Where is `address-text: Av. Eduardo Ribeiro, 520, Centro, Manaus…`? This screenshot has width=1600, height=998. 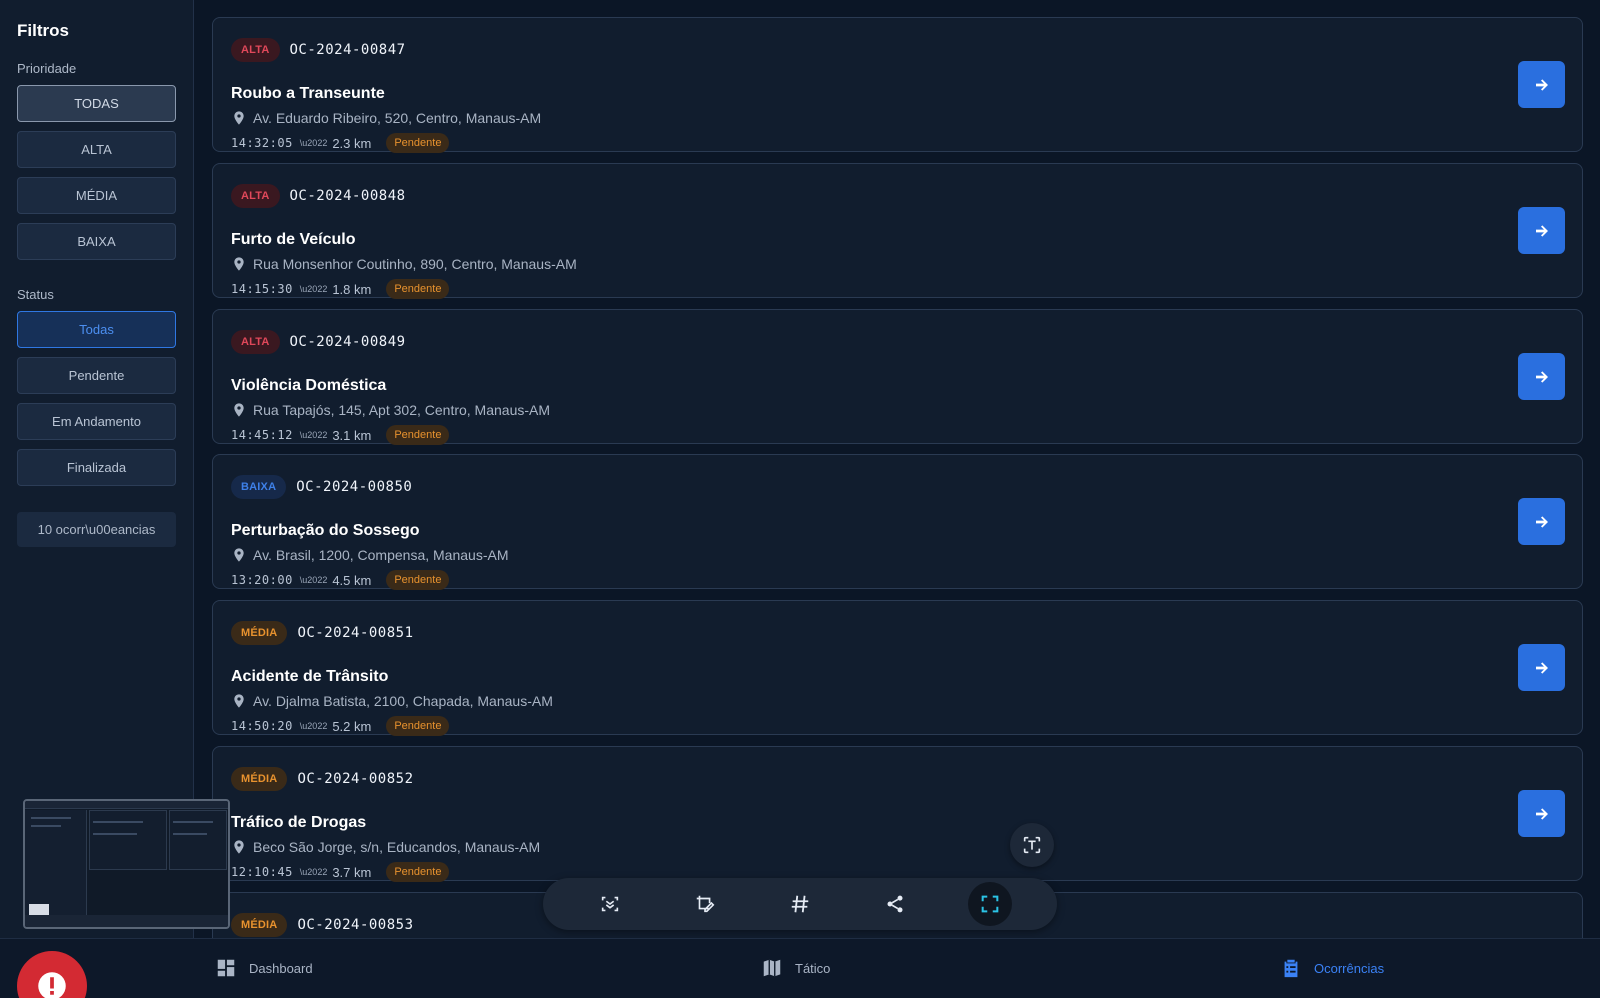
address-text: Av. Eduardo Ribeiro, 520, Centro, Manaus… is located at coordinates (397, 118).